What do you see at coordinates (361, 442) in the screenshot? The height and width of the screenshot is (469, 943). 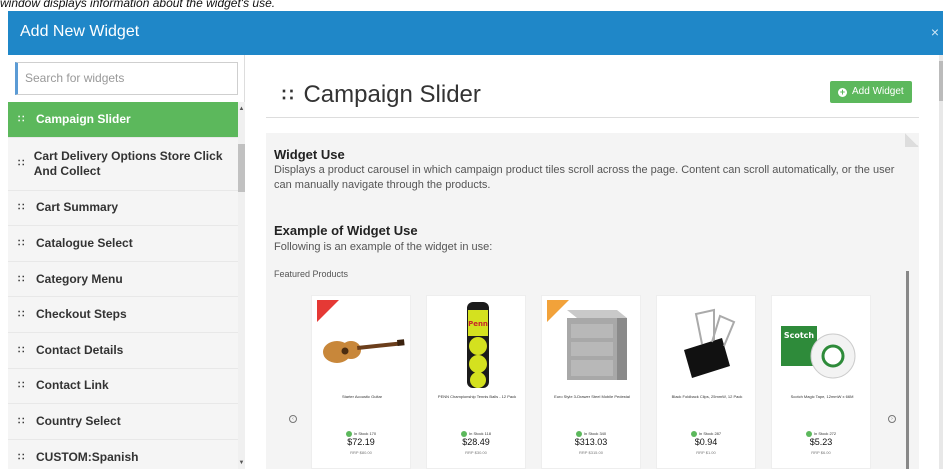 I see `product-price: $72.19` at bounding box center [361, 442].